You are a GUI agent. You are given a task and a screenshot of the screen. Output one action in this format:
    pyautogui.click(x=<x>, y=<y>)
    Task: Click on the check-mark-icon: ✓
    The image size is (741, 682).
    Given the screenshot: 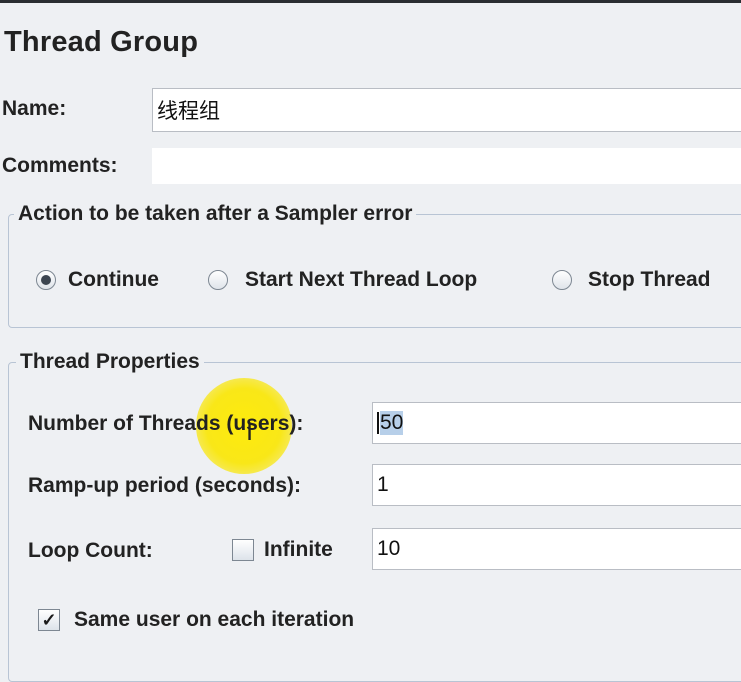 What is the action you would take?
    pyautogui.click(x=49, y=620)
    